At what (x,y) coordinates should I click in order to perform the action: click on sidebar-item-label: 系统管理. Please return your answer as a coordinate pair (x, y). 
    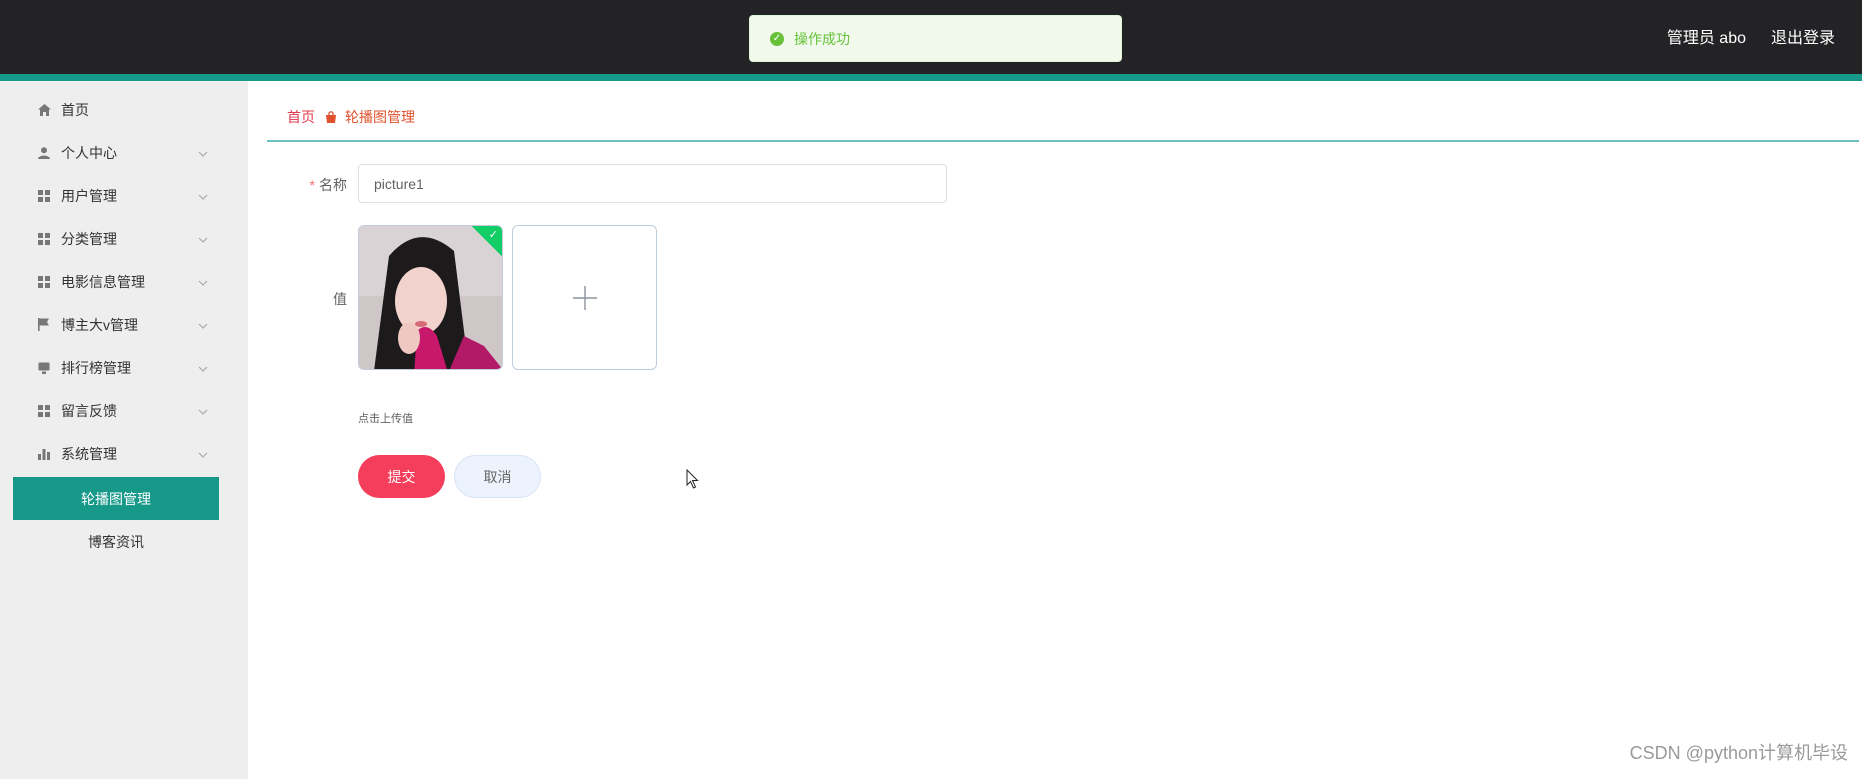
    Looking at the image, I should click on (89, 453).